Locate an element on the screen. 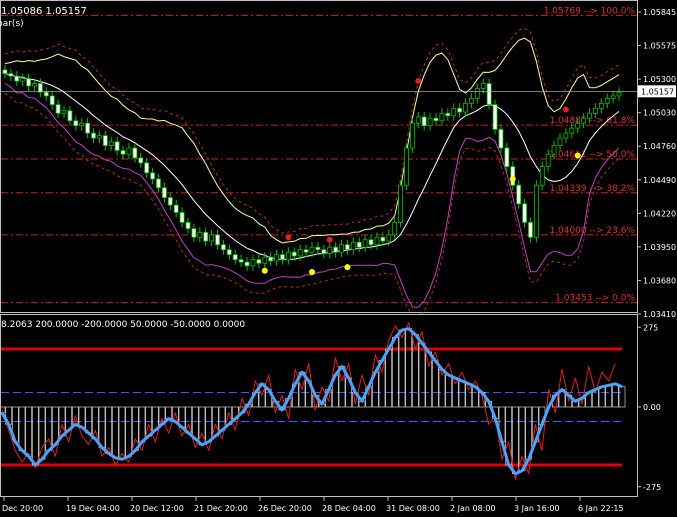 The width and height of the screenshot is (677, 517). main-header-subtext: bar(s) is located at coordinates (12, 24).